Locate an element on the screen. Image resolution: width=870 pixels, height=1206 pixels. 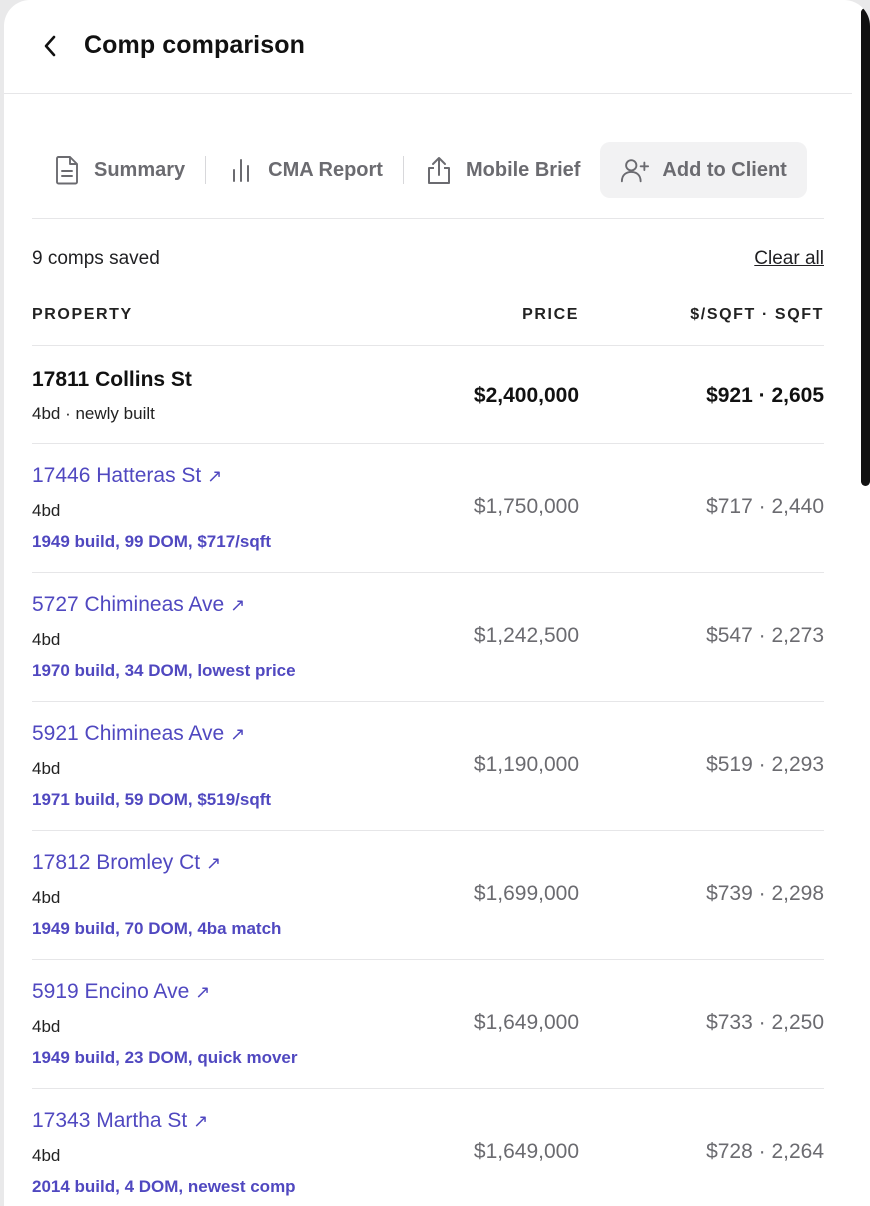
column-header-ppsf: $/SQFT · SQFT is located at coordinates (757, 314).